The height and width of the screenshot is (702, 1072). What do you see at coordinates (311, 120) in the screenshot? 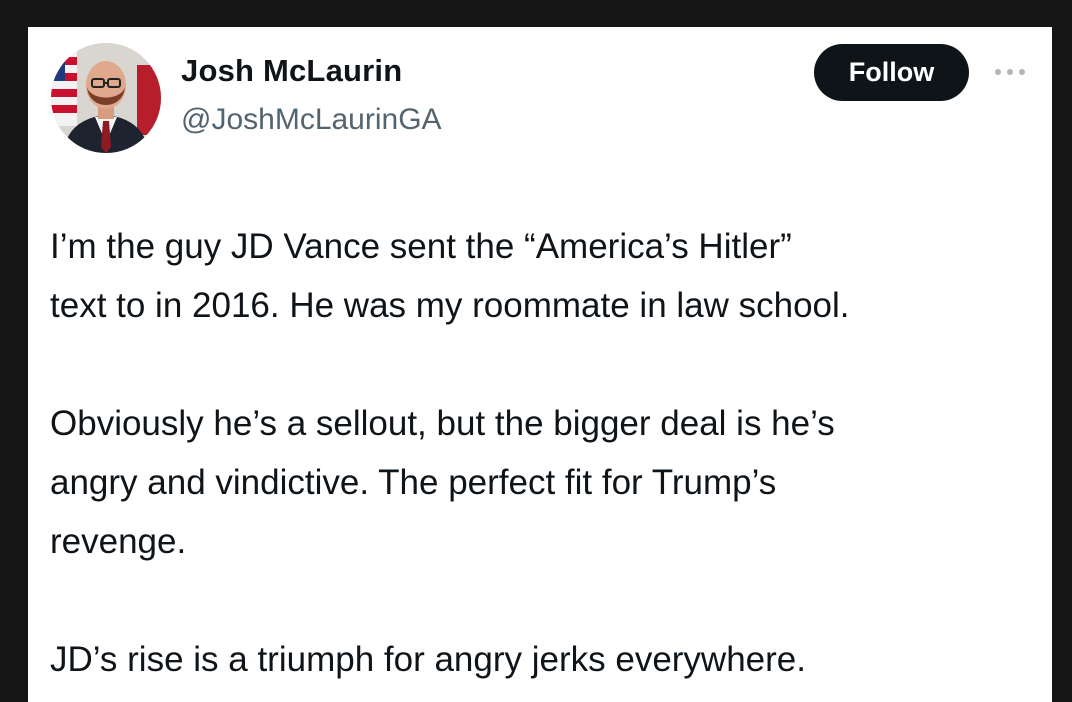
I see `author-handle: @JoshMcLaurinGA` at bounding box center [311, 120].